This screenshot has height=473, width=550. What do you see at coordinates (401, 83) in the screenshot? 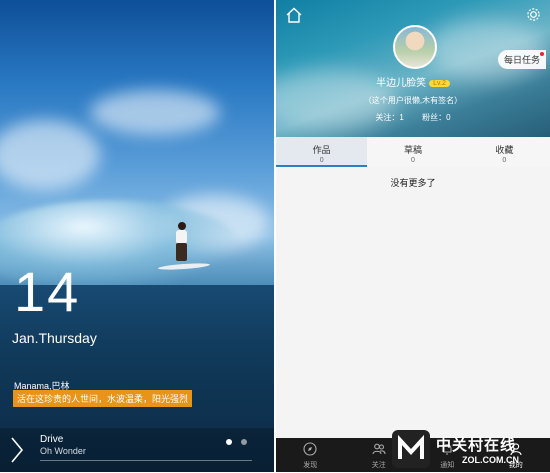
I see `username-text: 半边儿脸笑` at bounding box center [401, 83].